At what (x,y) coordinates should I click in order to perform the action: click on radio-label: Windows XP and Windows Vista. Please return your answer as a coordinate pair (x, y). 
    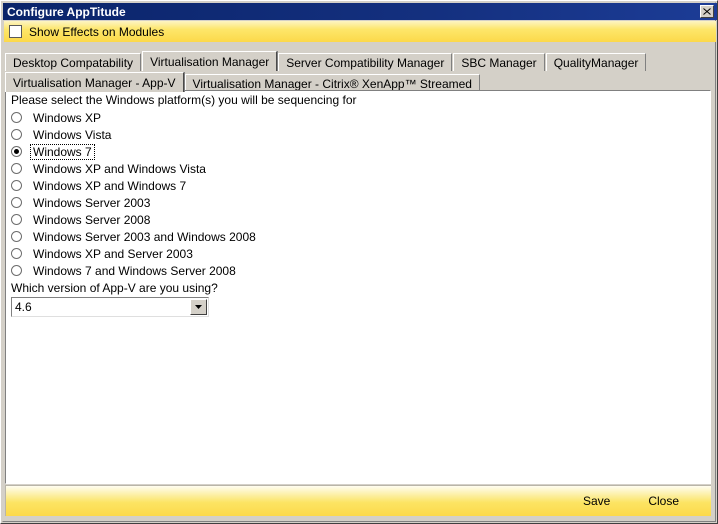
    Looking at the image, I should click on (119, 168).